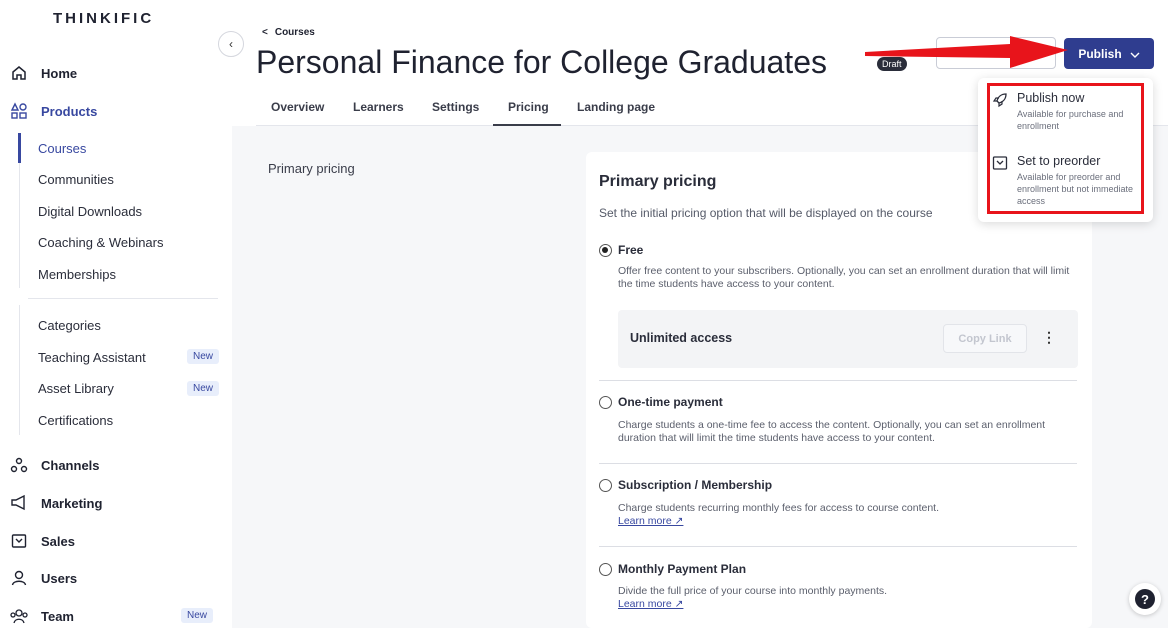 The height and width of the screenshot is (628, 1168). Describe the element at coordinates (695, 485) in the screenshot. I see `option-title: Subscription / Membership` at that location.